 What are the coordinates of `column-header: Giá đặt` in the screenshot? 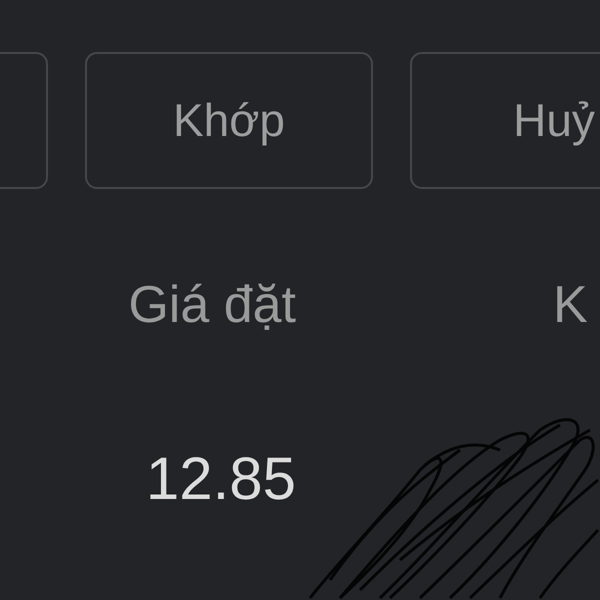 It's located at (211, 305).